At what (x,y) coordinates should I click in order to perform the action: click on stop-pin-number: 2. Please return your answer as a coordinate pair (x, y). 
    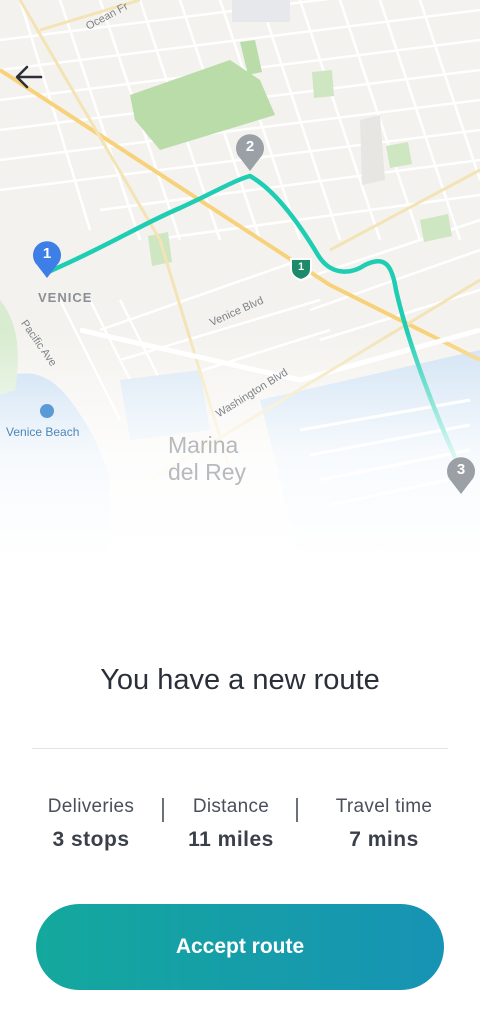
    Looking at the image, I should click on (250, 146).